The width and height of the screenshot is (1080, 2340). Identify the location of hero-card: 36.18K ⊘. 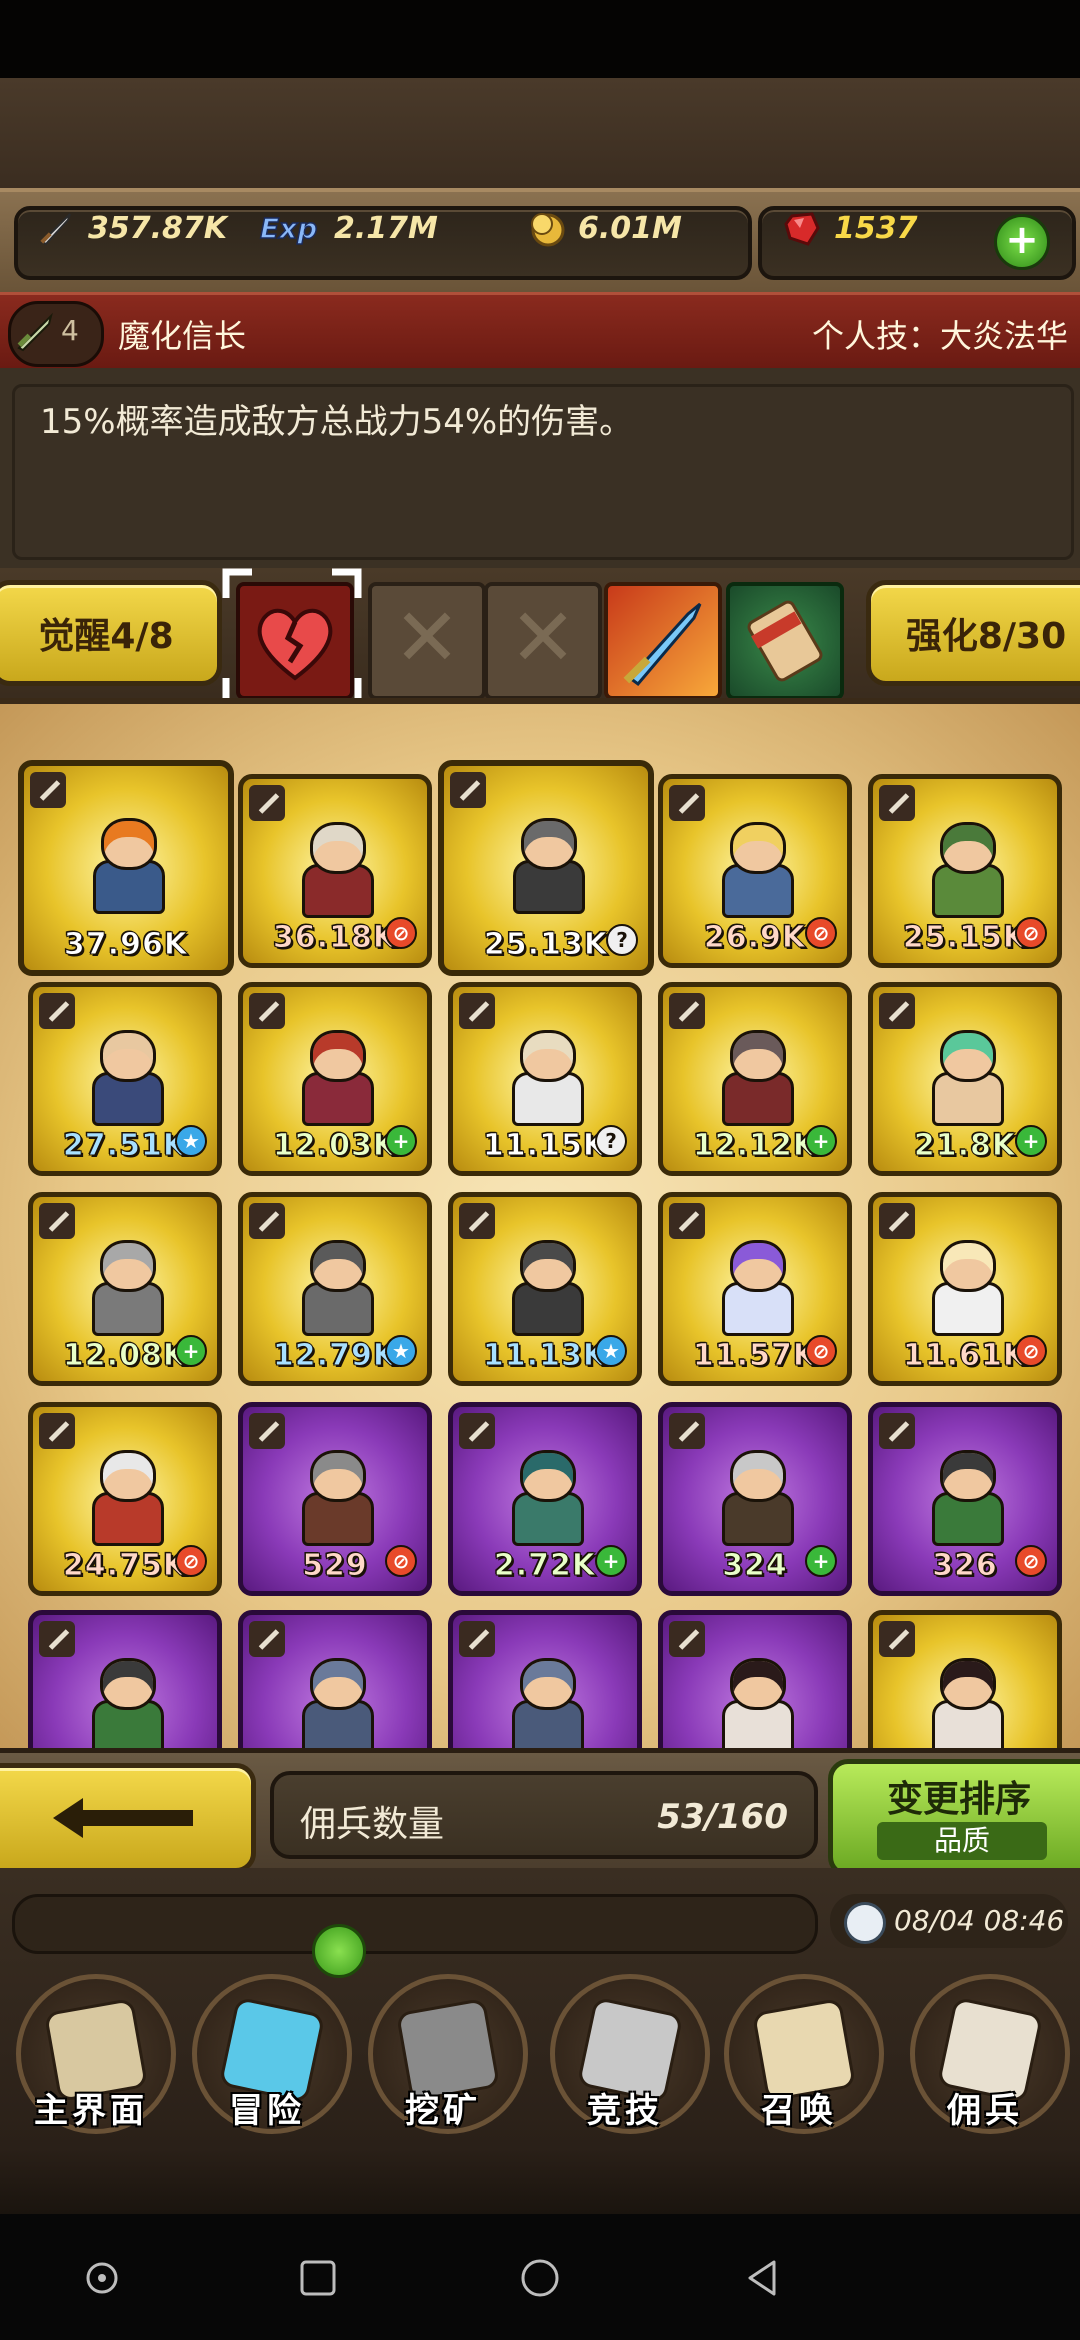
(335, 871).